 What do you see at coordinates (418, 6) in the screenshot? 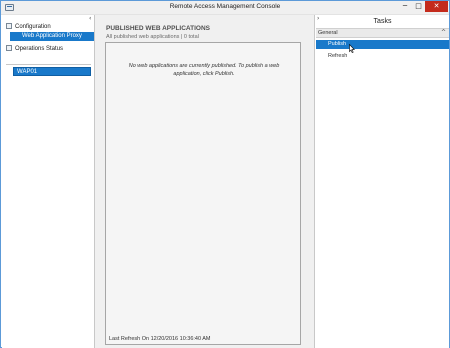
I see `maximize-button: □` at bounding box center [418, 6].